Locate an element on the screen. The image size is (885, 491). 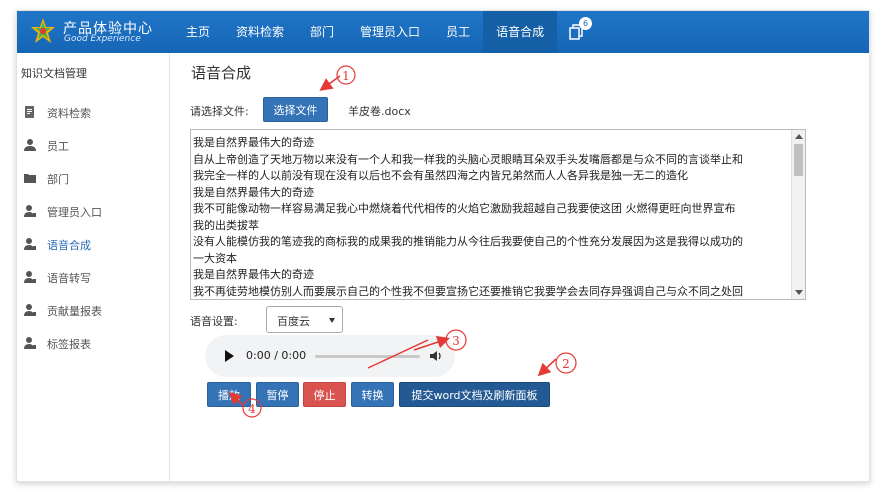
voice-select-value: 百度云 is located at coordinates (293, 321).